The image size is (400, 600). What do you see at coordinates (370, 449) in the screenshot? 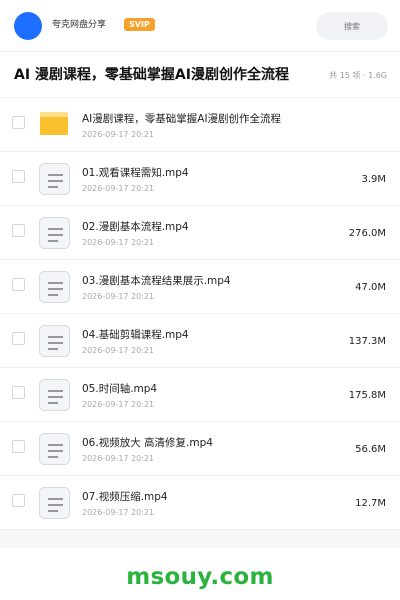
I see `file-size: 56.6M` at bounding box center [370, 449].